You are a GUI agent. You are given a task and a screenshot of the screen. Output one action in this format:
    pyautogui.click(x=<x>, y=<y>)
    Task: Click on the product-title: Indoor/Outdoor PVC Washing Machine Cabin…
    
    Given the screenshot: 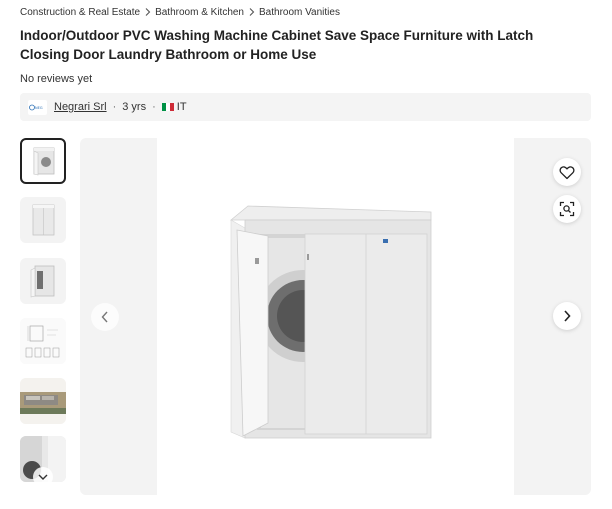 What is the action you would take?
    pyautogui.click(x=277, y=45)
    